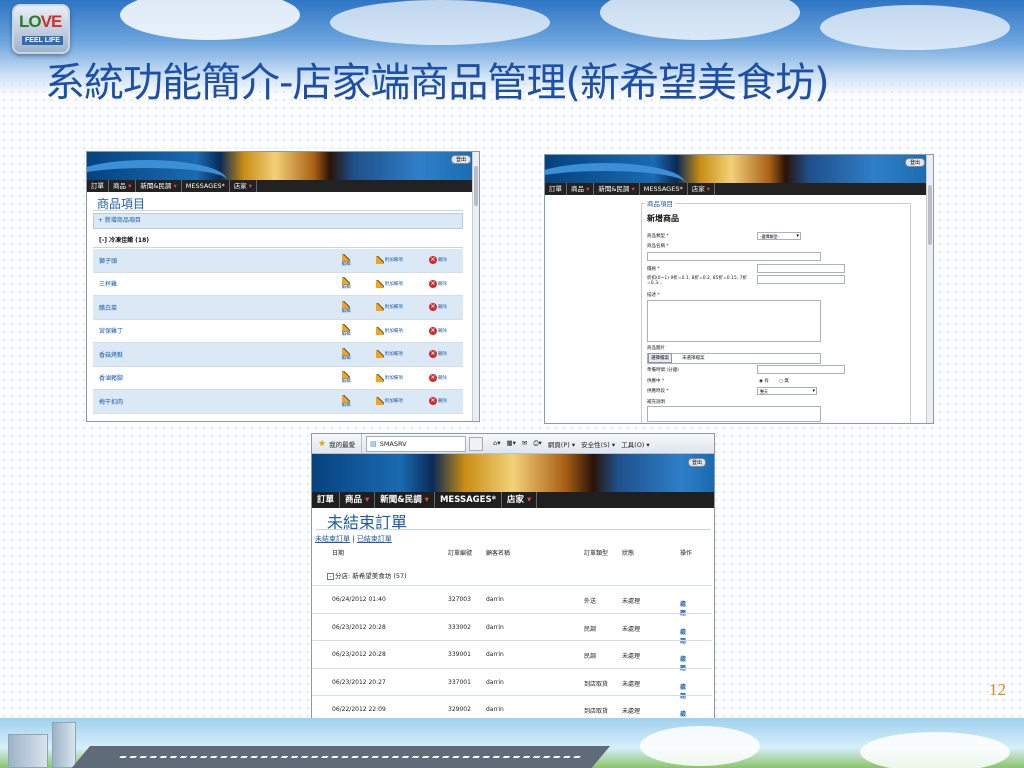 The image size is (1024, 768). Describe the element at coordinates (217, 354) in the screenshot. I see `product-name: 香菇烤麩` at that location.